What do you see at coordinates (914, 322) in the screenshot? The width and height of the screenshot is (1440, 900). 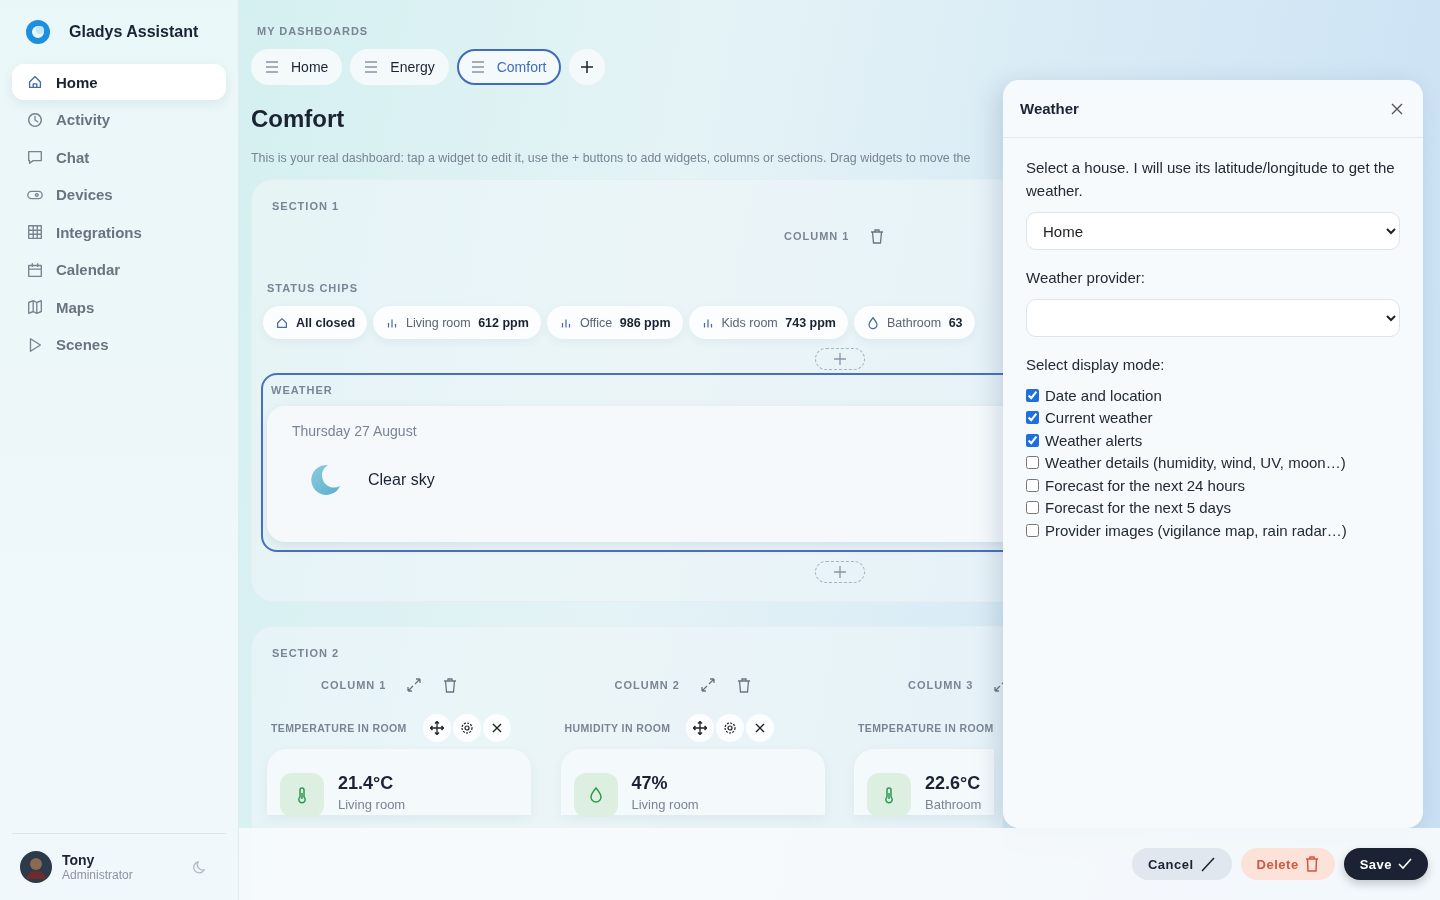 I see `status-chip: Bathroom 63` at bounding box center [914, 322].